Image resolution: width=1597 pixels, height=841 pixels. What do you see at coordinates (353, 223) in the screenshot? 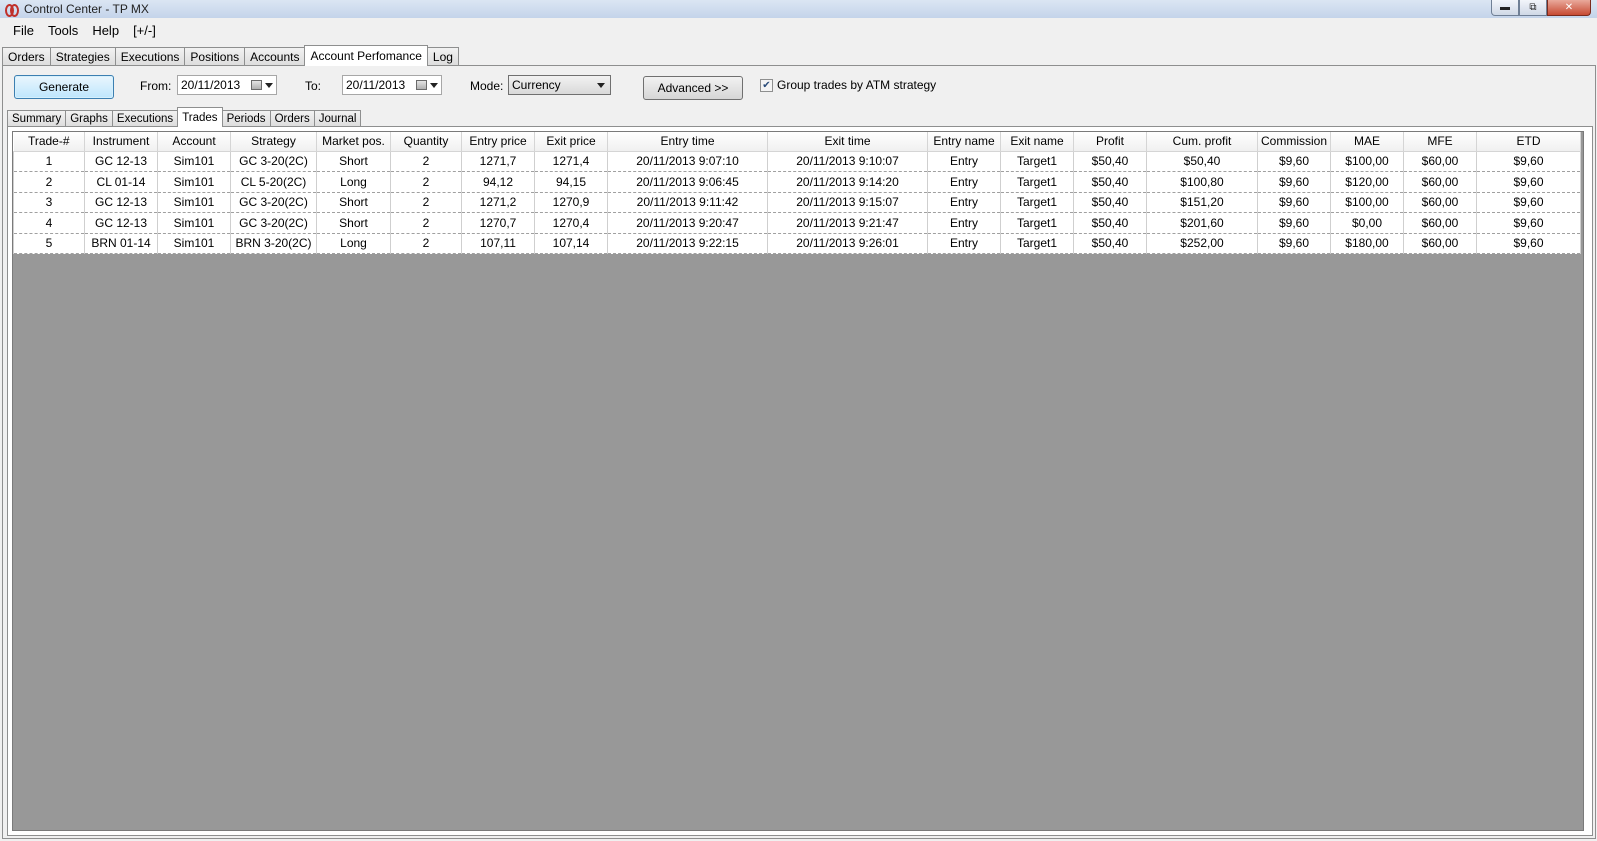
I see `cell-market-pos: Short` at bounding box center [353, 223].